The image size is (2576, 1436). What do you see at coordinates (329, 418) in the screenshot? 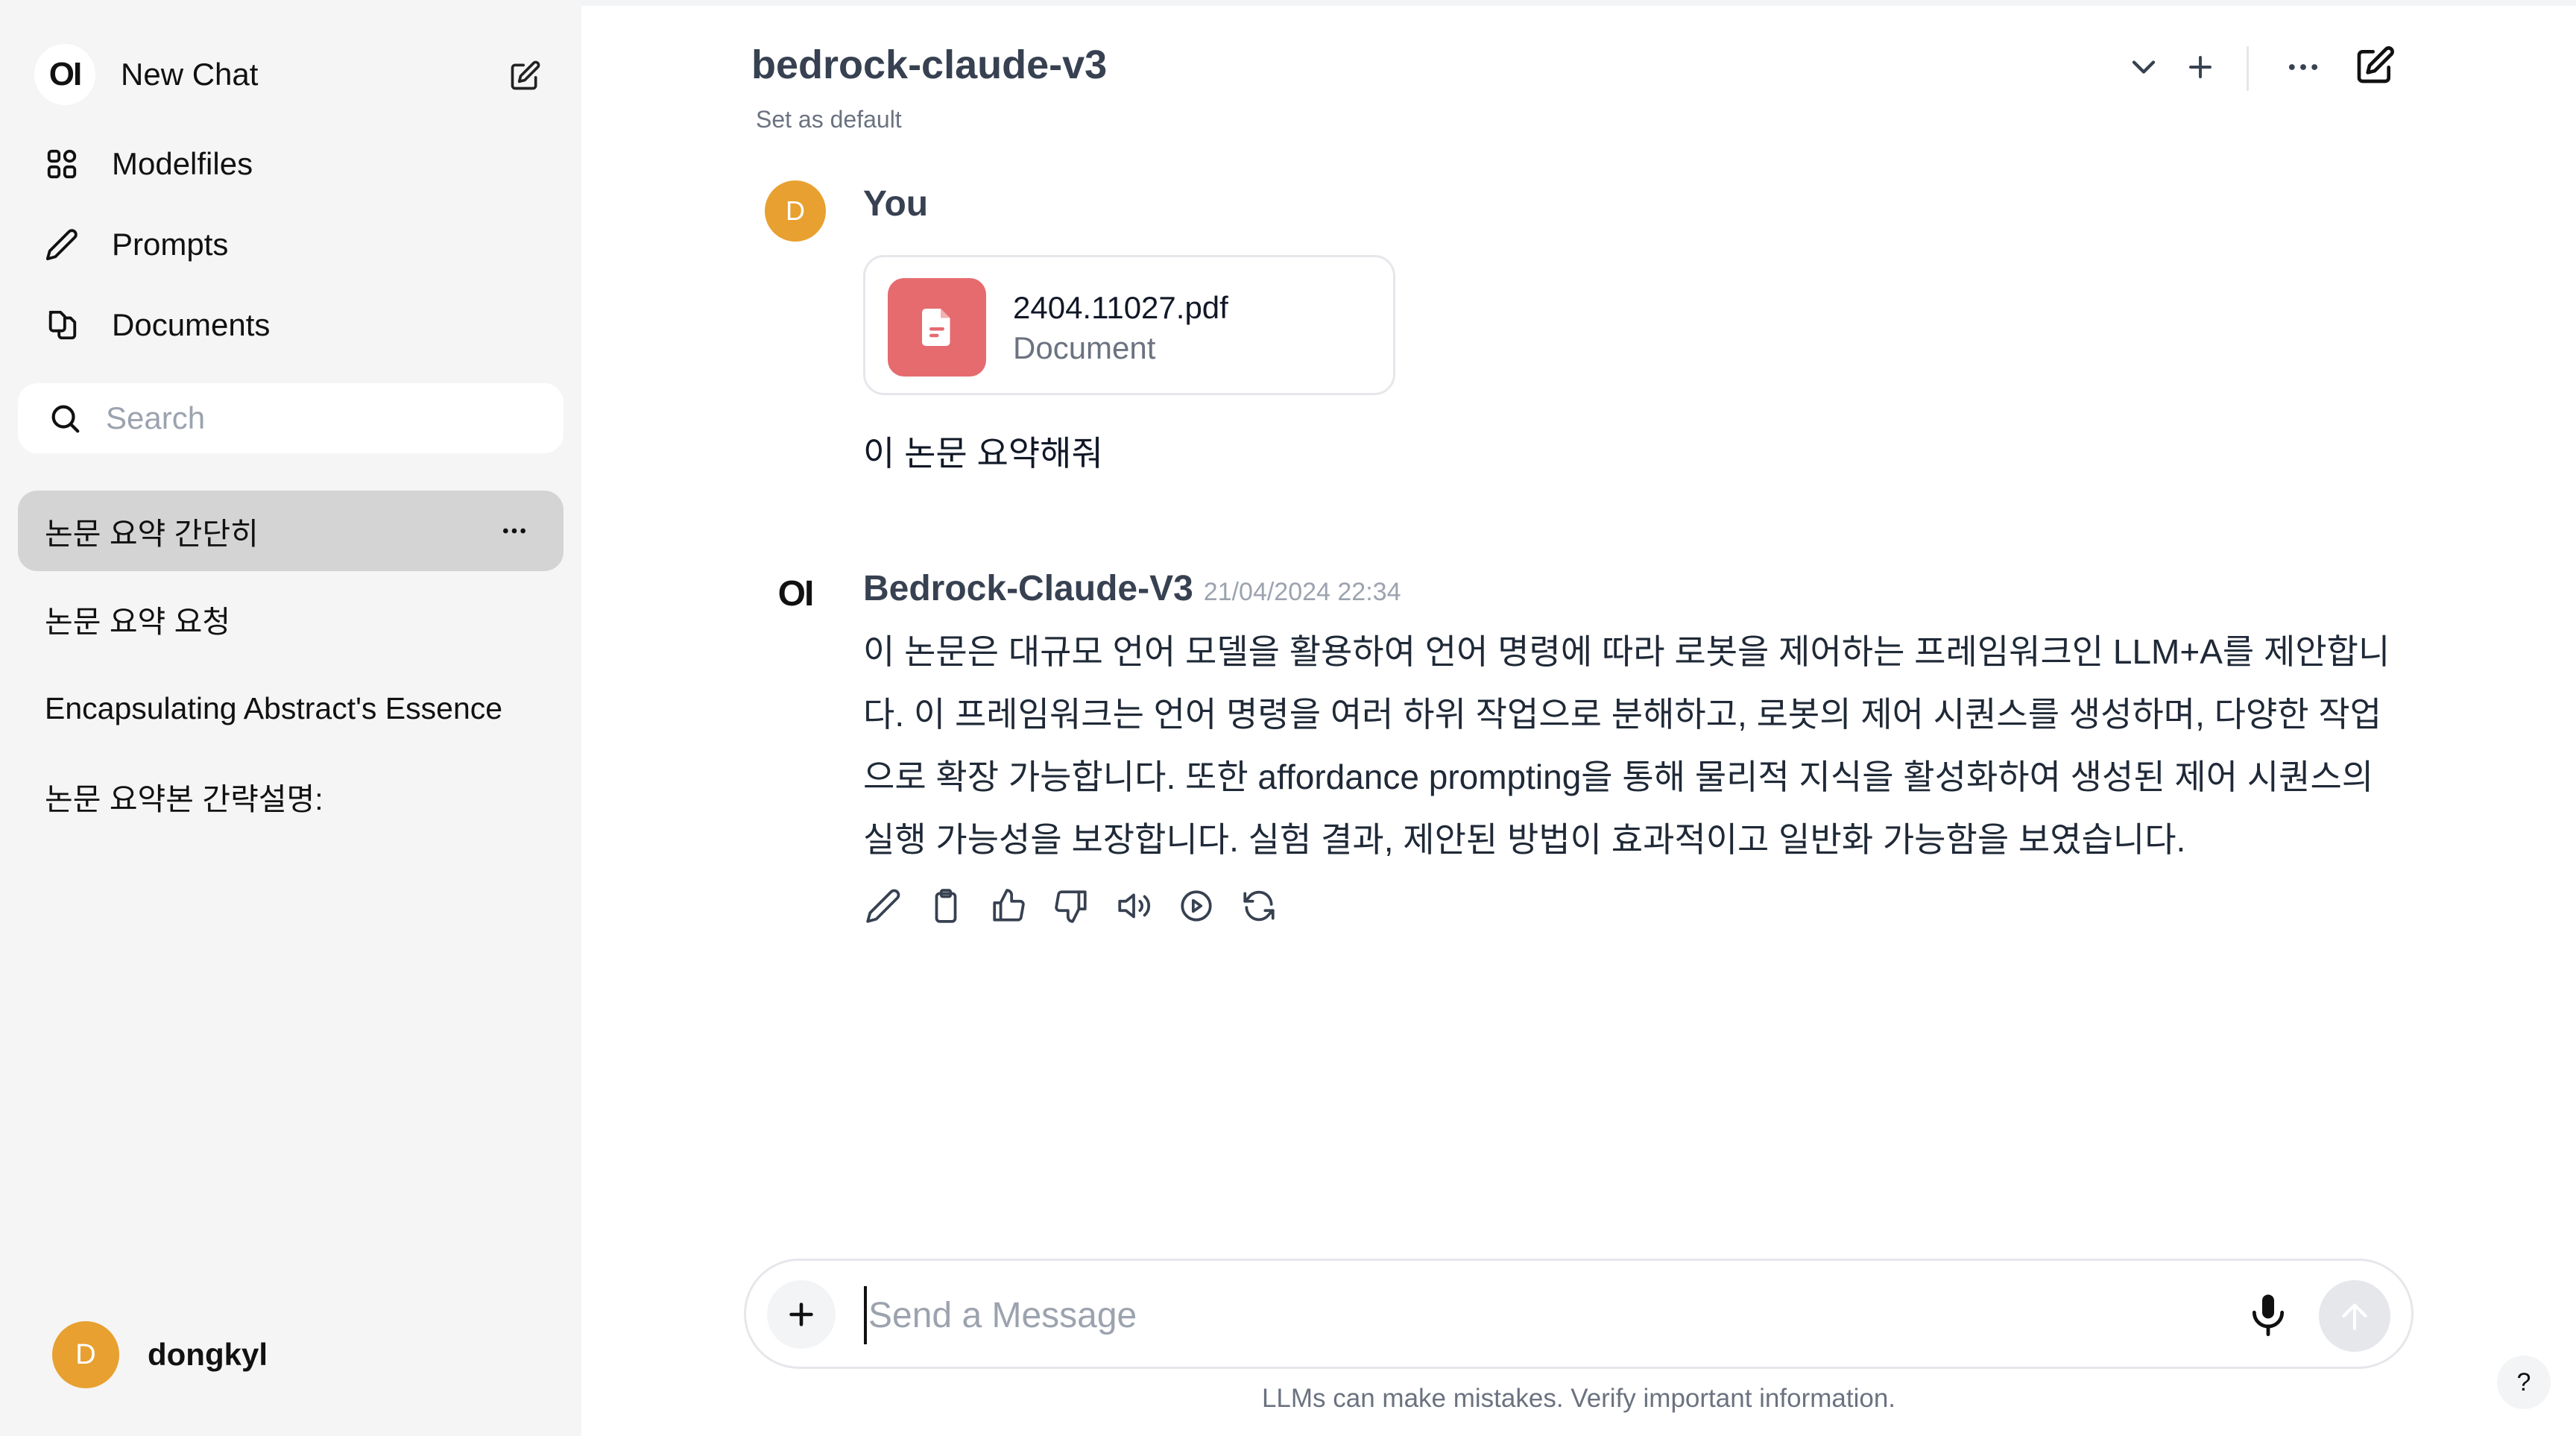
I see `search-input` at bounding box center [329, 418].